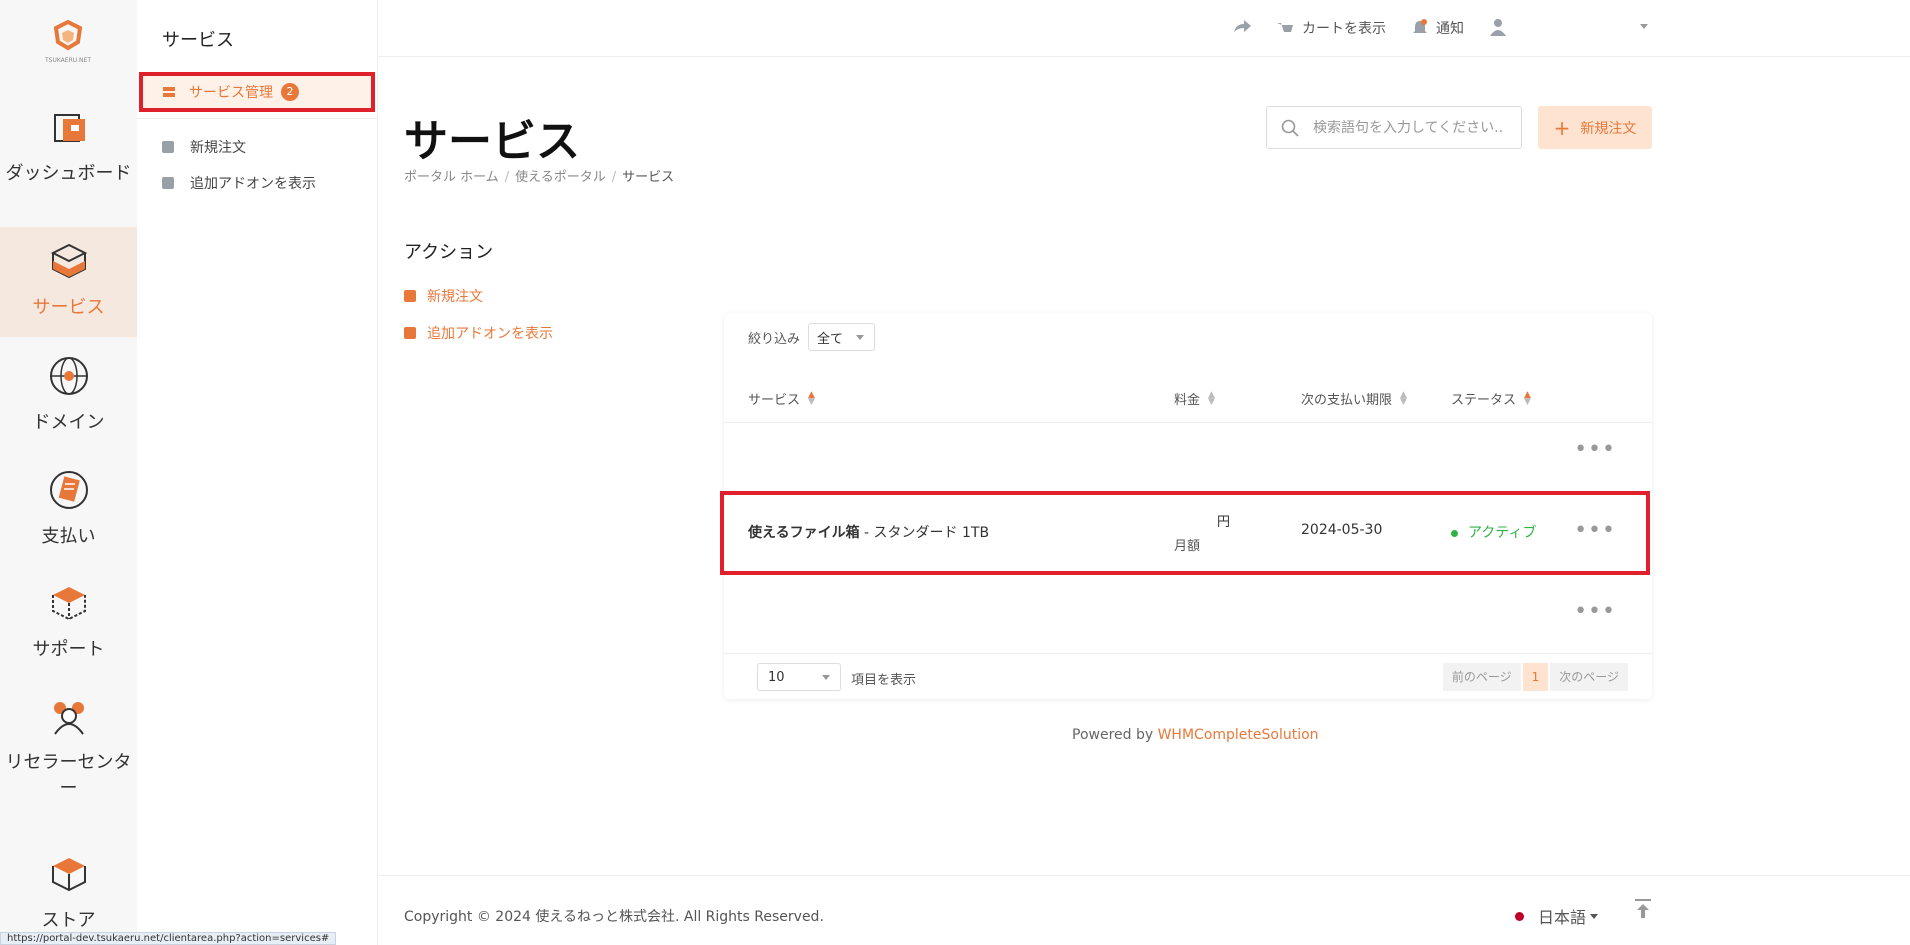  I want to click on subnav-item-service-management: サービス管理 2, so click(257, 92).